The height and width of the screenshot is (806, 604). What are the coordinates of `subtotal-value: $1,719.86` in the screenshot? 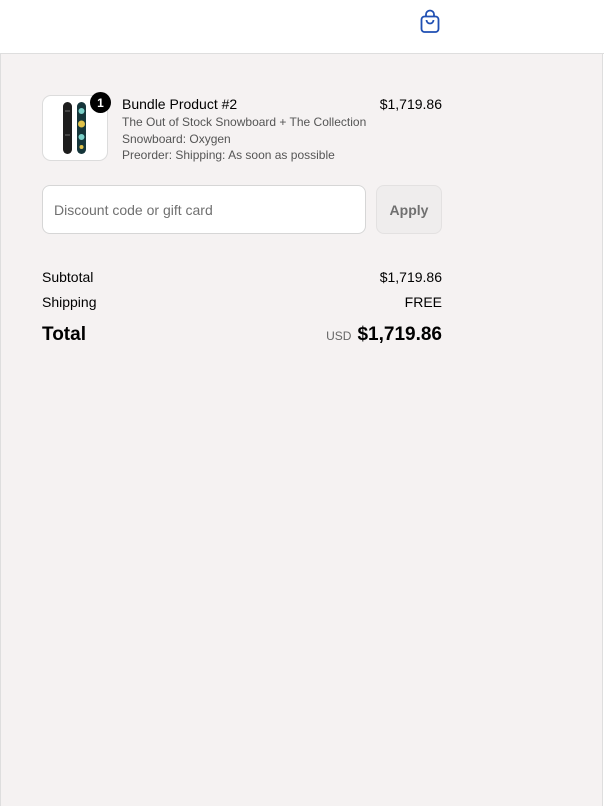 It's located at (410, 277).